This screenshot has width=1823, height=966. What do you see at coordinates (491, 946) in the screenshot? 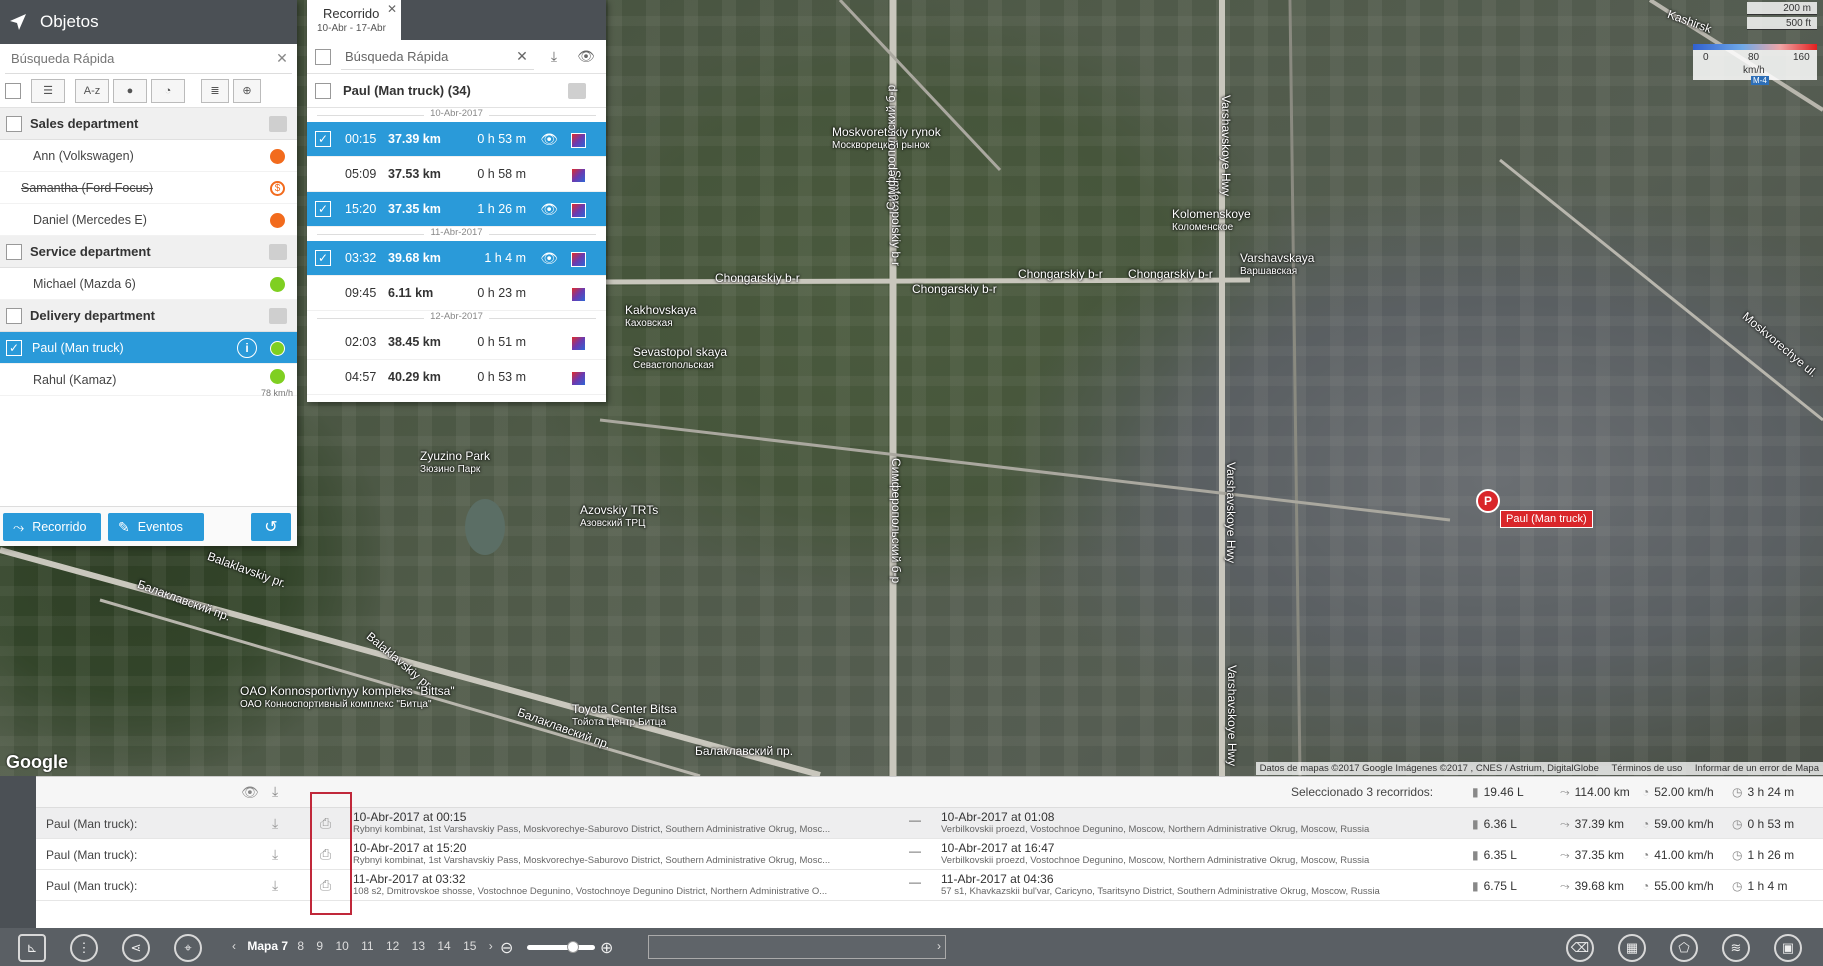
I see `next-page-icon: ›` at bounding box center [491, 946].